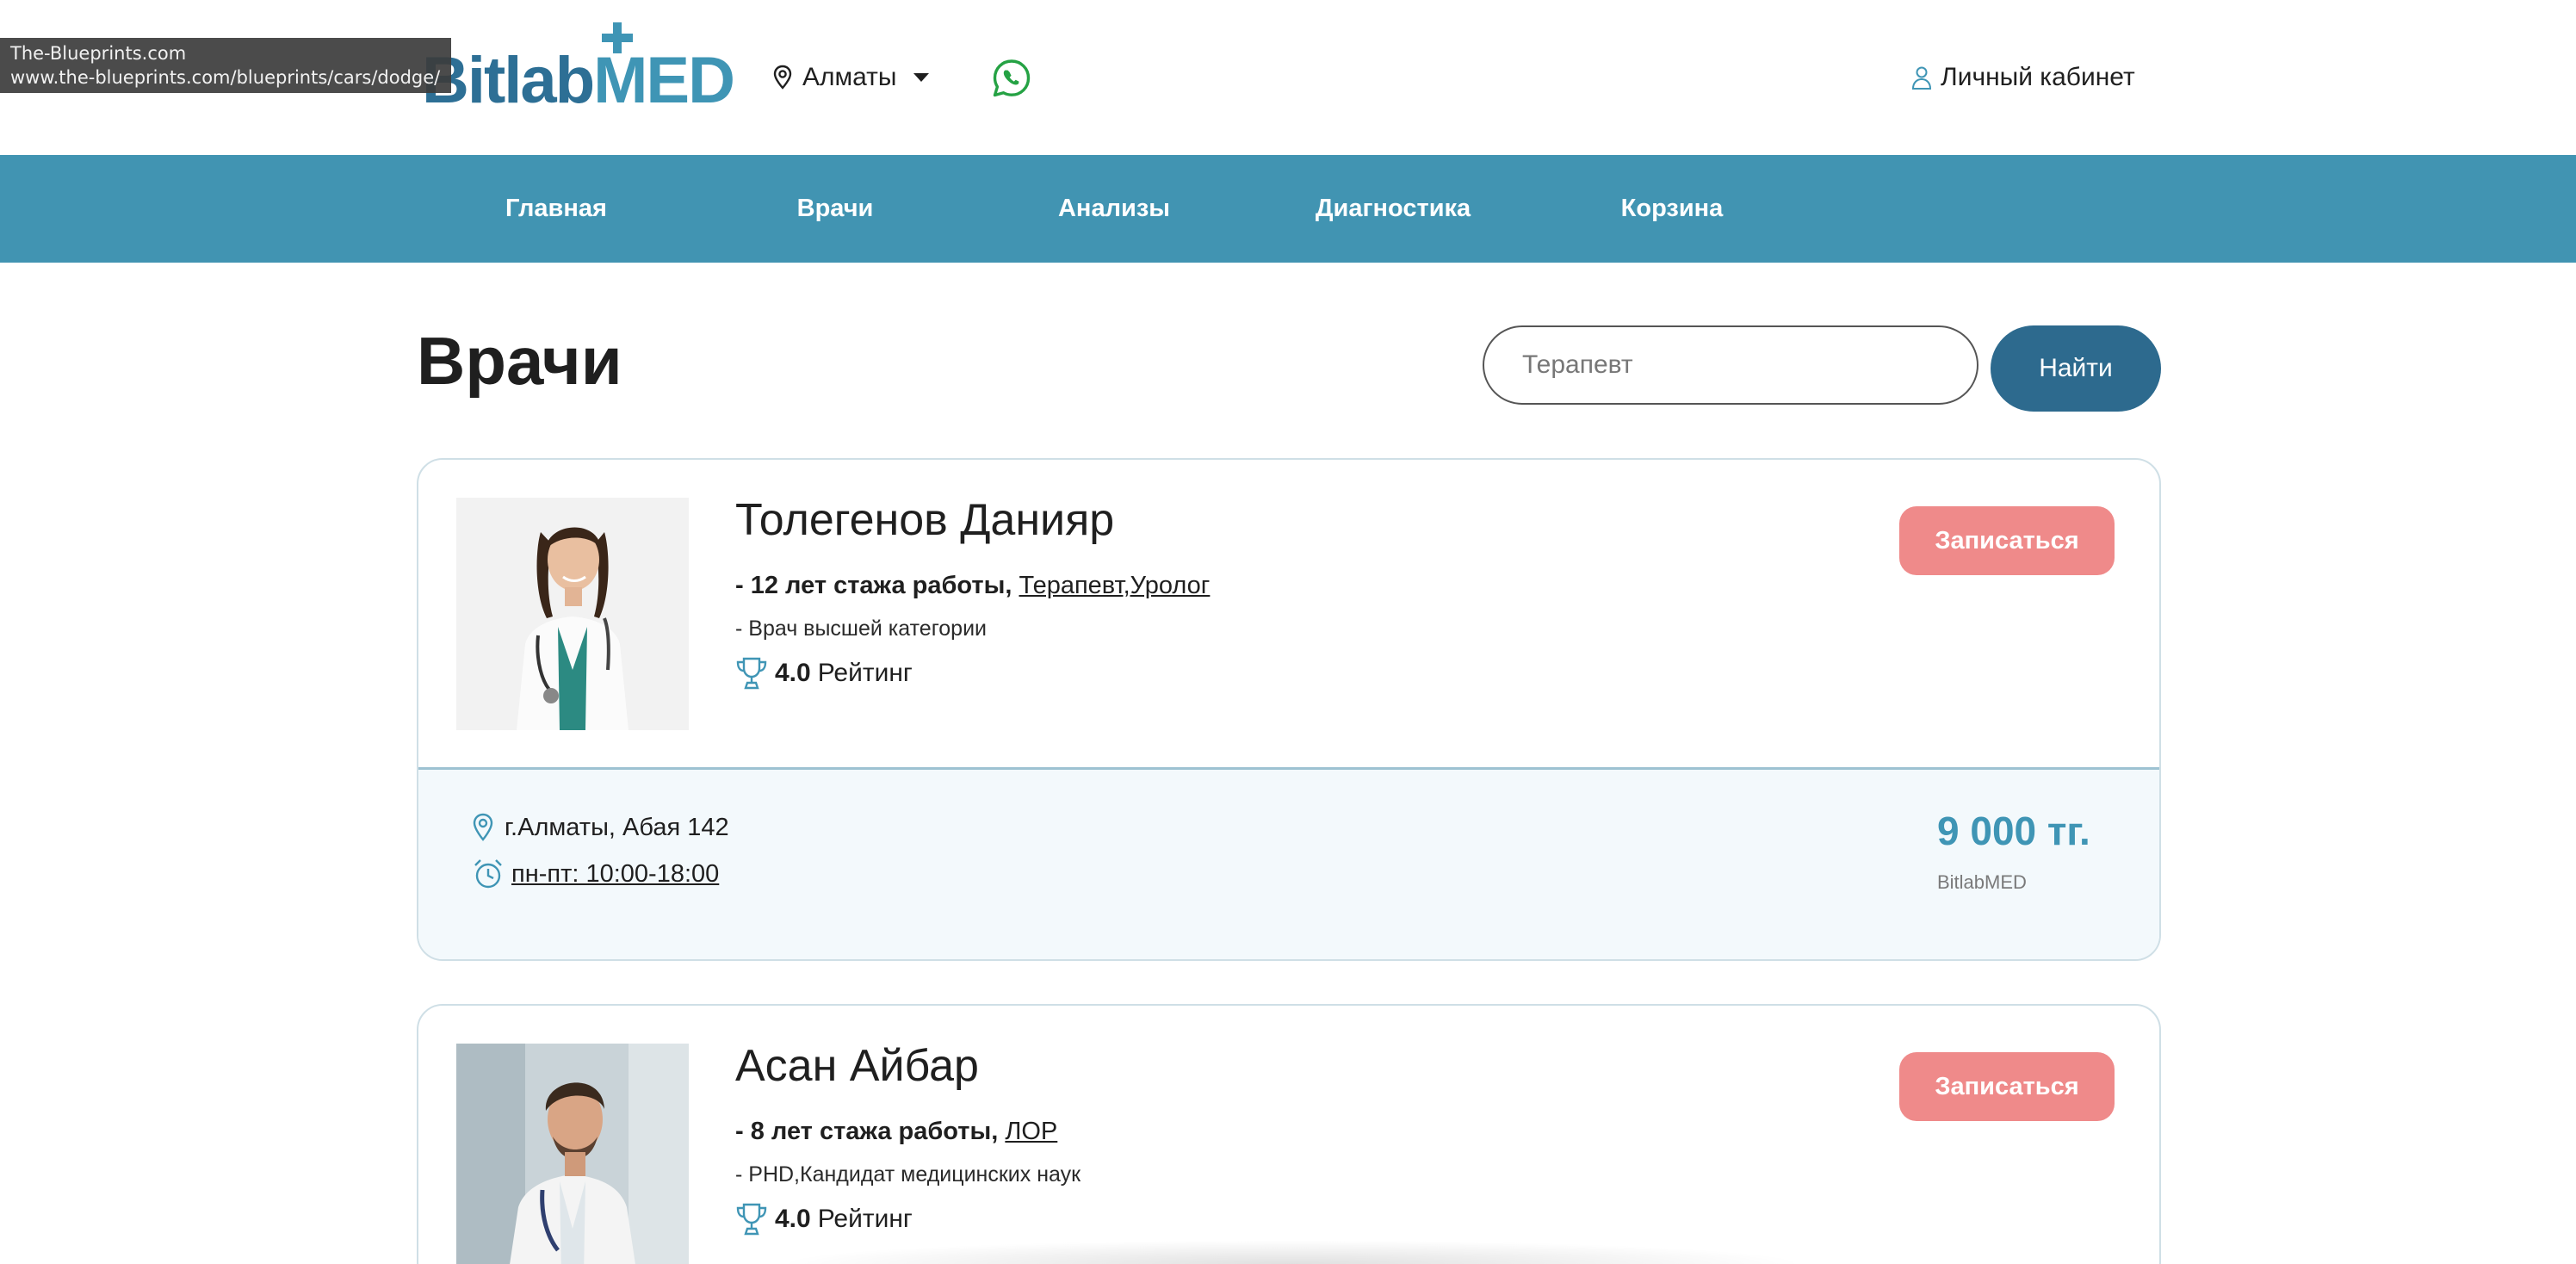 This screenshot has height=1264, width=2576. I want to click on doctor-name: Толегенов Данияр, so click(925, 520).